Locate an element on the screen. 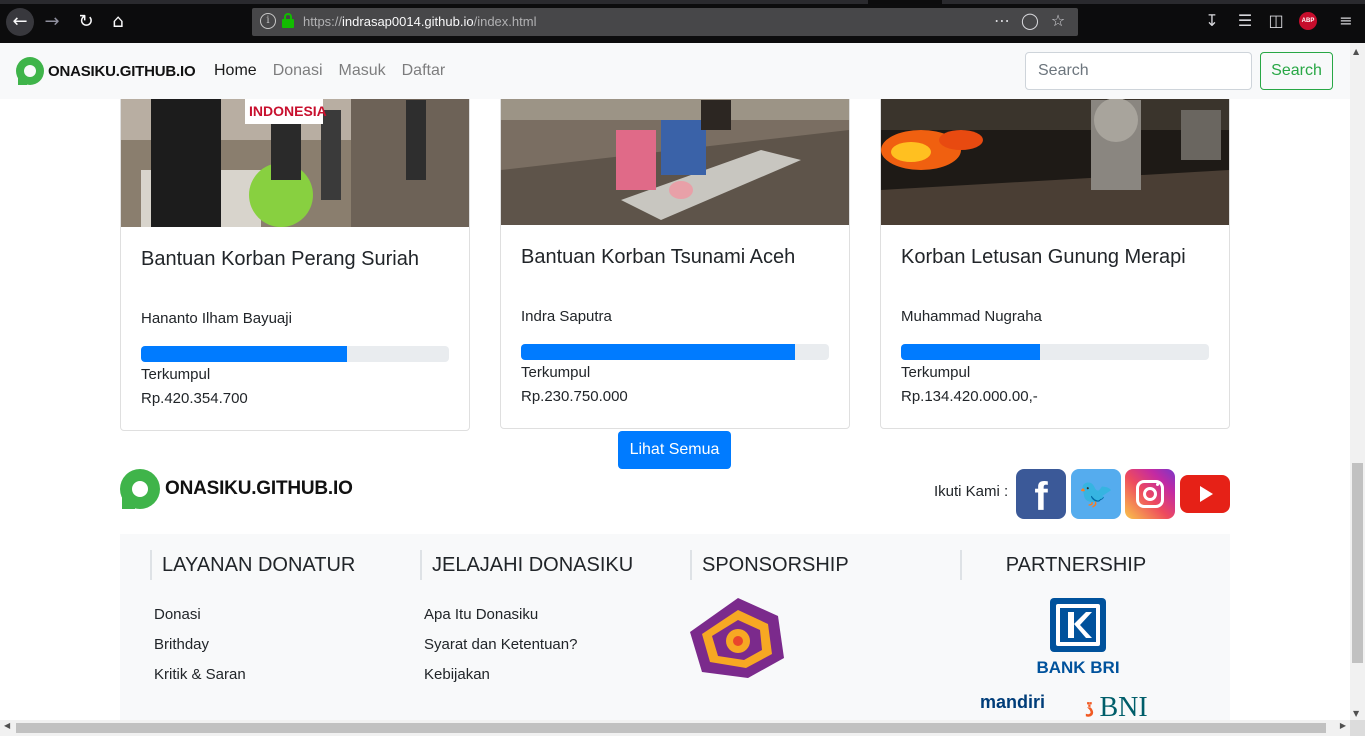  sidebar-icon: ◫ is located at coordinates (1276, 20).